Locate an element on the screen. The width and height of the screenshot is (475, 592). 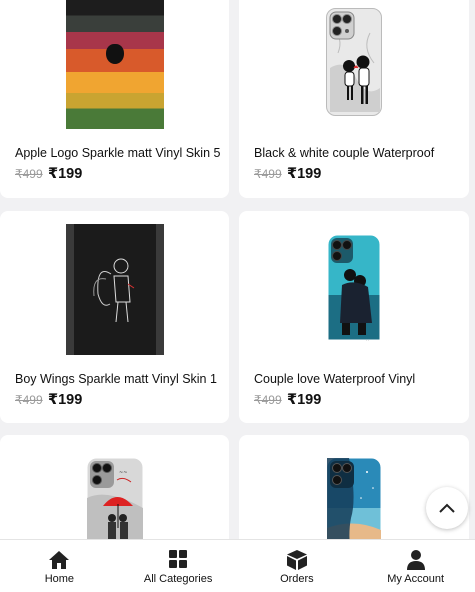
product-title: Couple love Waterproof Vinyl is located at coordinates (335, 379).